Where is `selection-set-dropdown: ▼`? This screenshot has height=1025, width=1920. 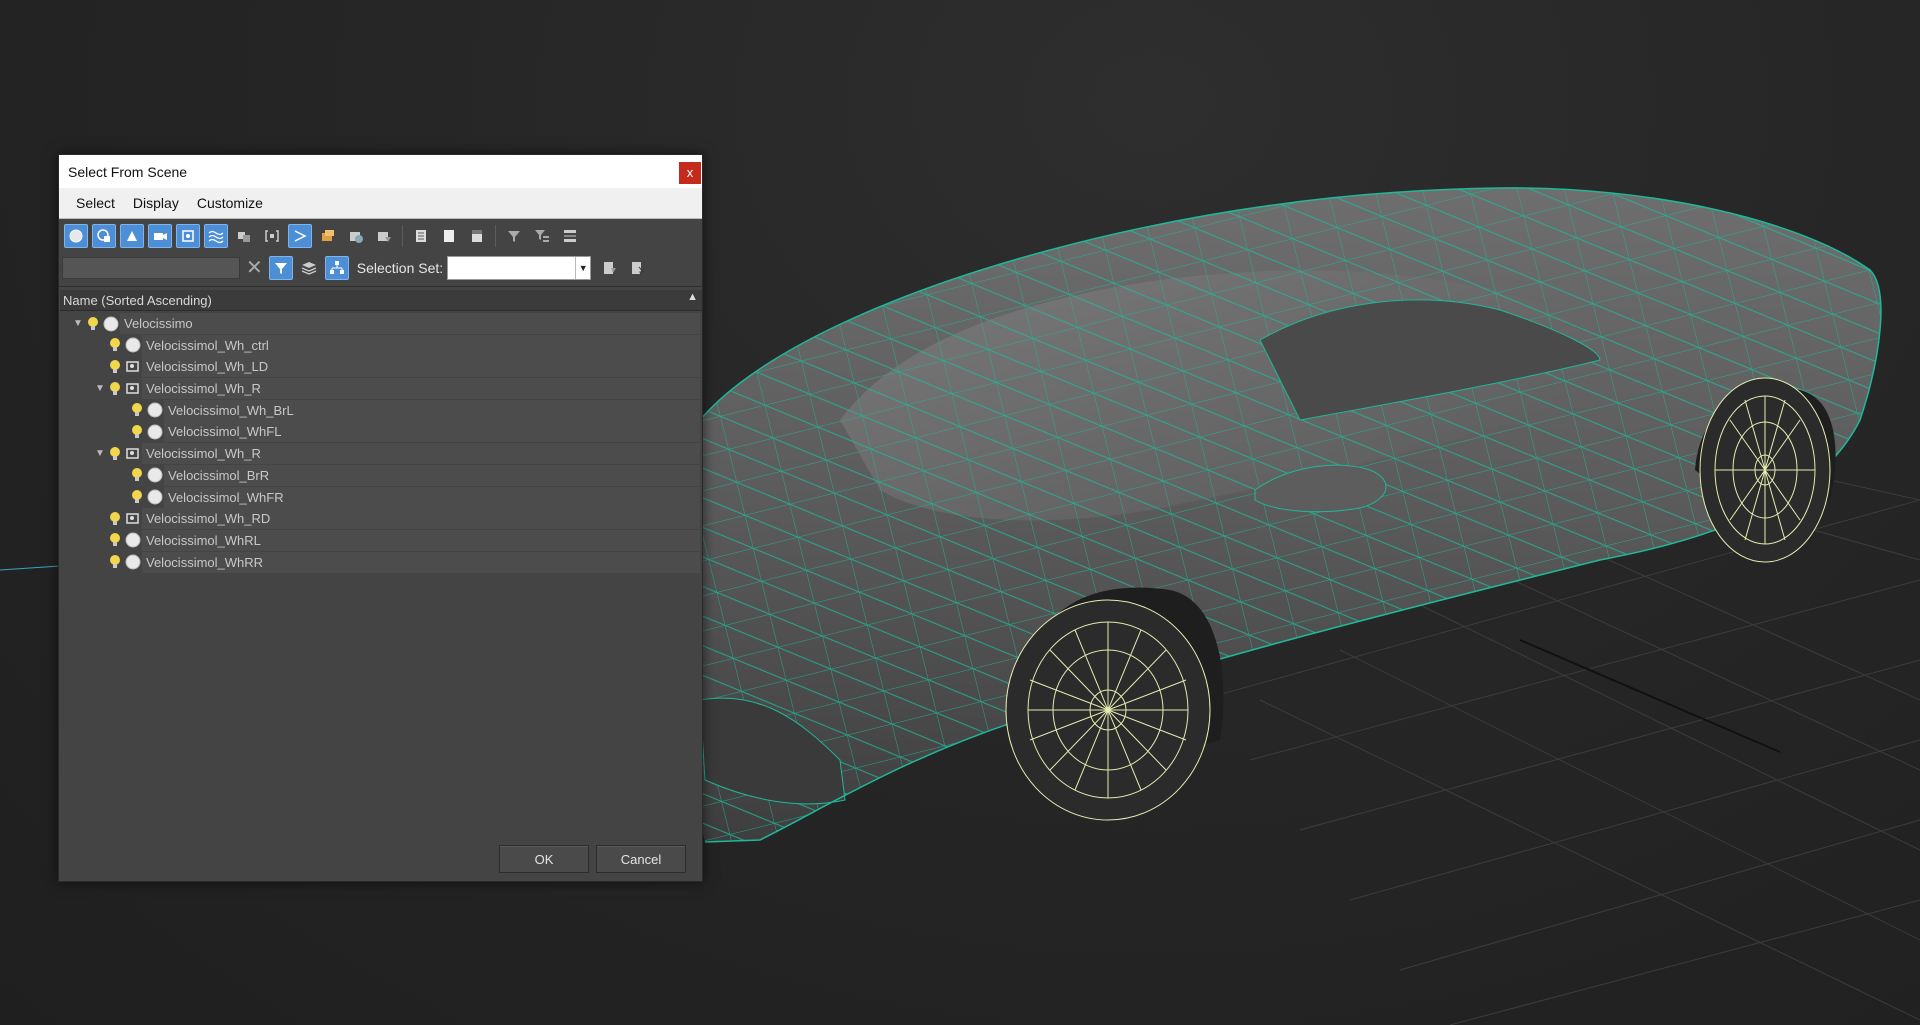
selection-set-dropdown: ▼ is located at coordinates (519, 268).